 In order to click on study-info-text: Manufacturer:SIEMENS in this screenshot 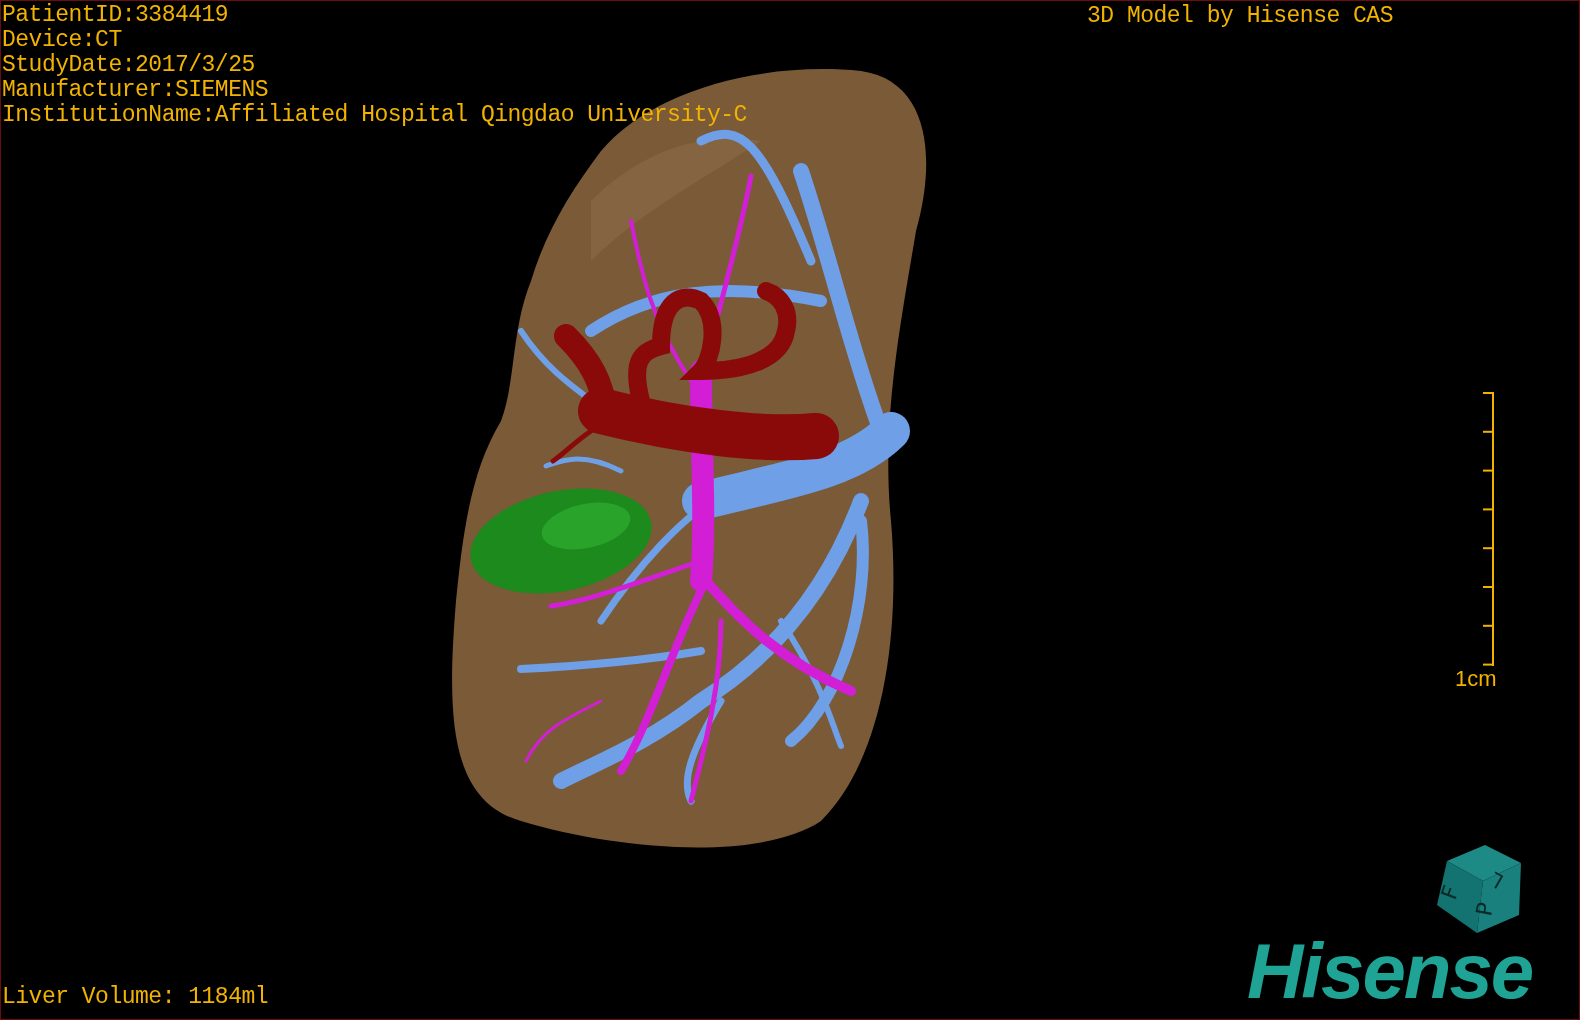, I will do `click(136, 90)`.